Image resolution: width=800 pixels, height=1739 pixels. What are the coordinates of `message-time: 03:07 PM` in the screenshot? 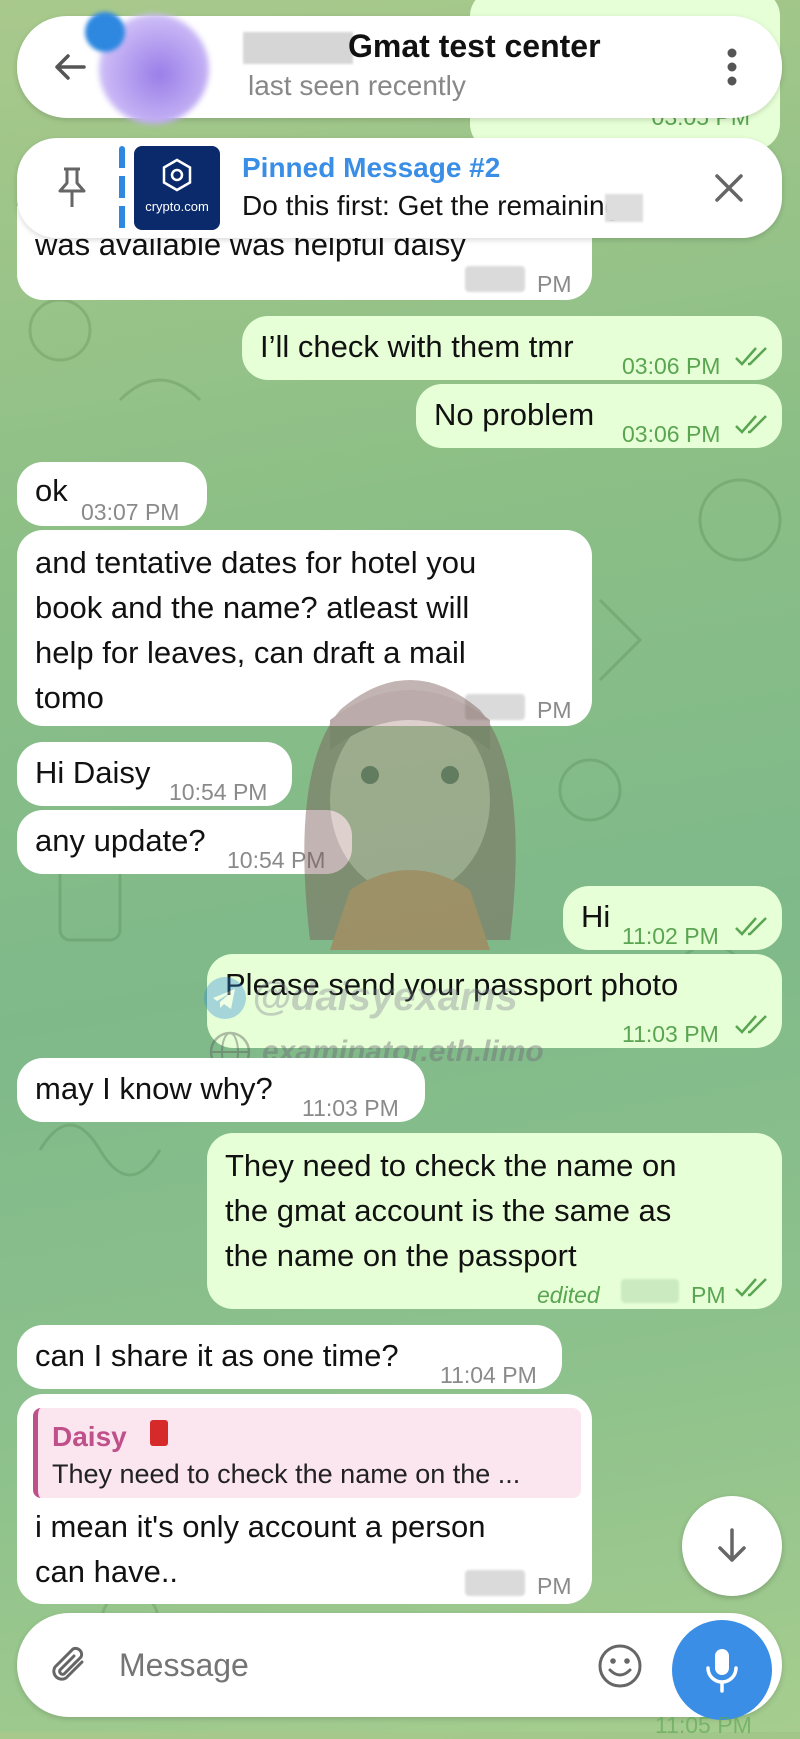 It's located at (130, 512).